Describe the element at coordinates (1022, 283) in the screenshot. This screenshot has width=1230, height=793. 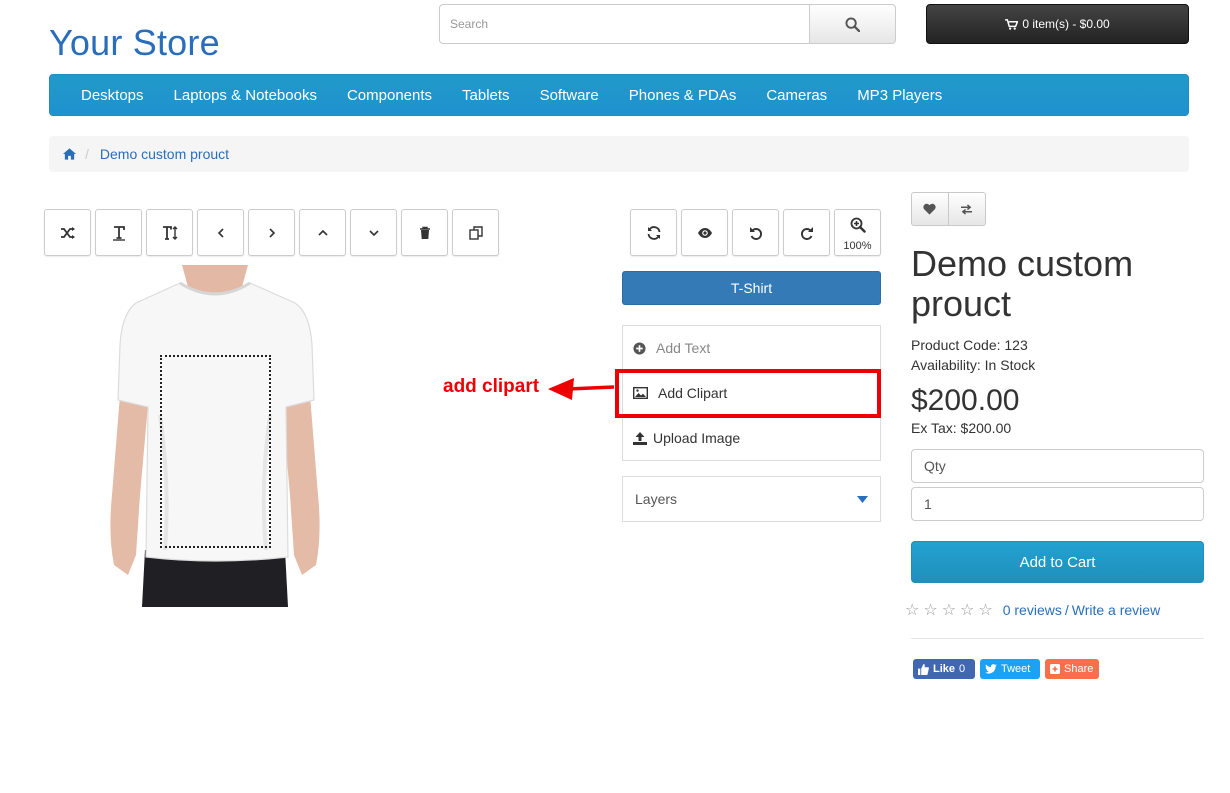
I see `product-title: Demo custom prouct` at that location.